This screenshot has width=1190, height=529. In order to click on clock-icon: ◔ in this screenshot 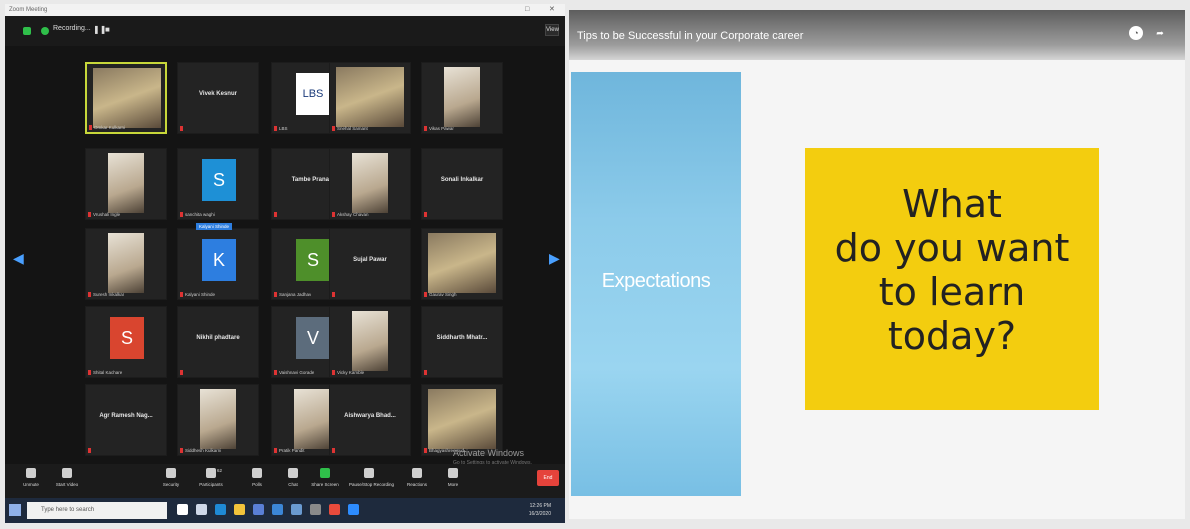, I will do `click(1136, 33)`.